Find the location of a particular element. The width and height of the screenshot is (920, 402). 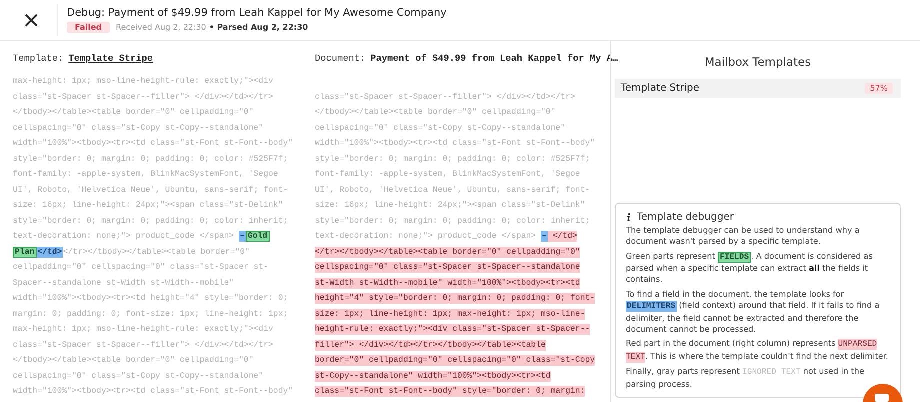

card-title: Template debugger is located at coordinates (685, 217).